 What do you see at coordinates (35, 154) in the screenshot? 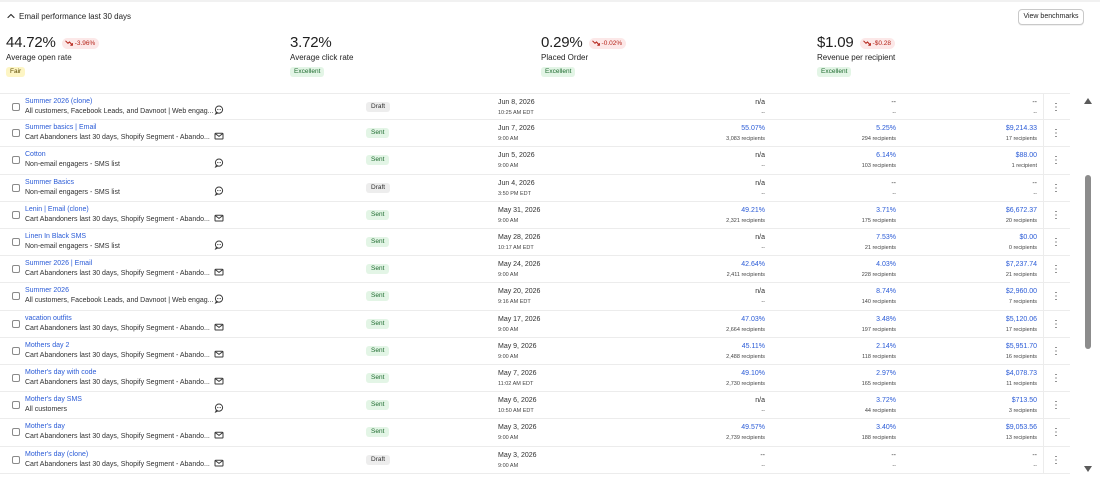
I see `campaign-name-link: Cotton` at bounding box center [35, 154].